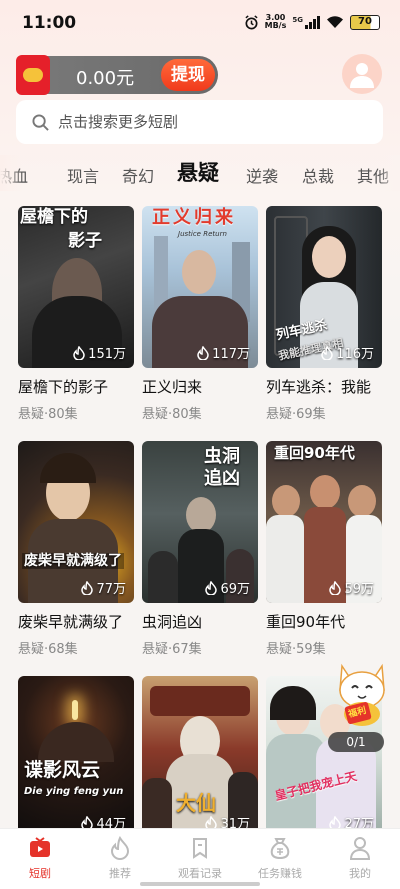 This screenshot has width=400, height=889. I want to click on drama-title: 列车逃杀：我能, so click(324, 386).